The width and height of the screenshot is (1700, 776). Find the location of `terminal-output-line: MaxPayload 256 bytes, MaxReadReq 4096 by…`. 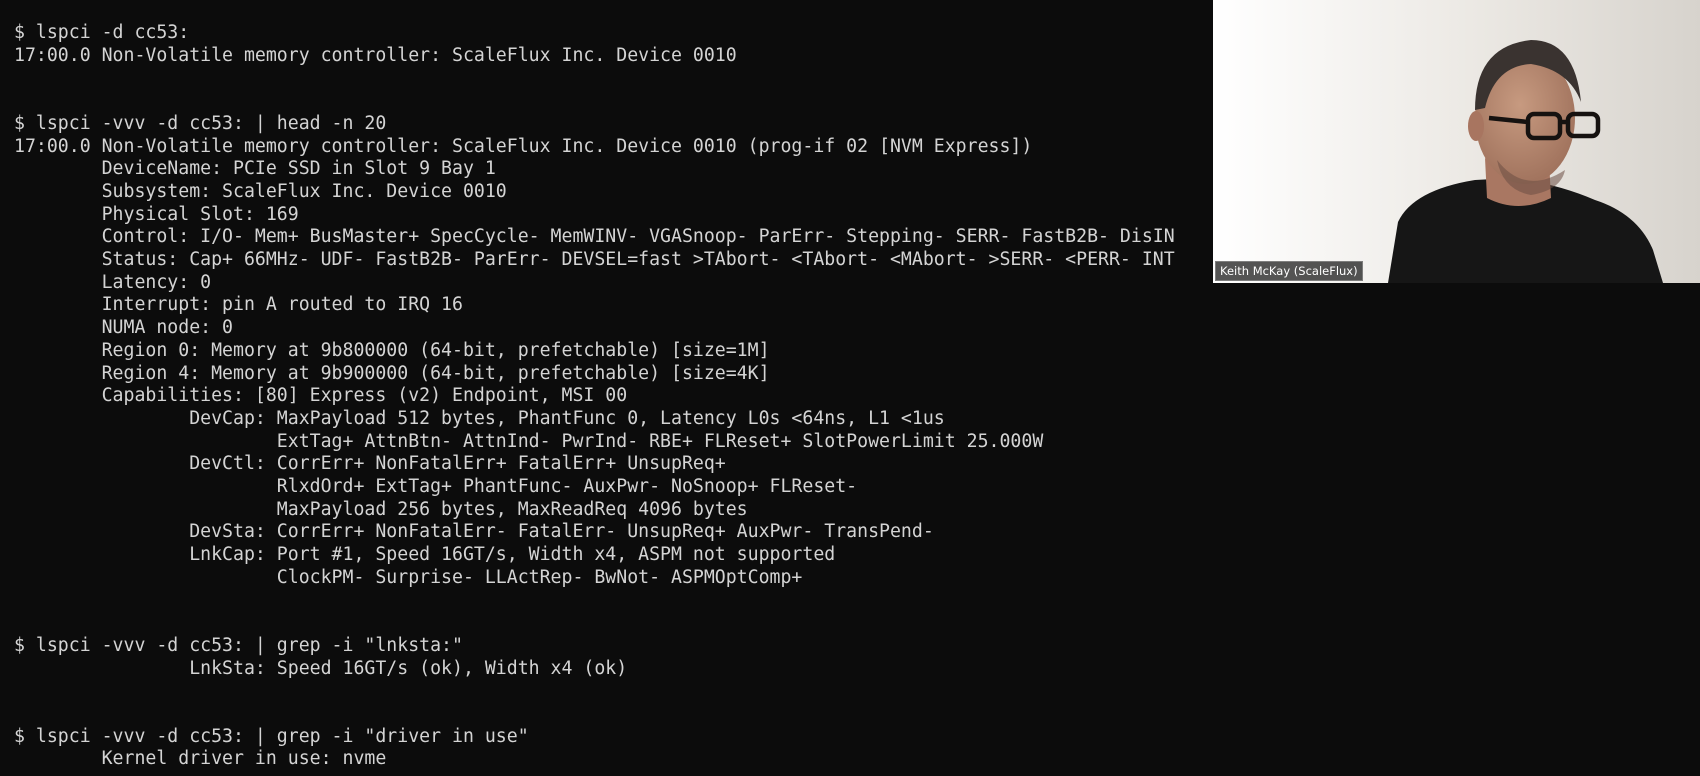

terminal-output-line: MaxPayload 256 bytes, MaxReadReq 4096 by… is located at coordinates (381, 509).